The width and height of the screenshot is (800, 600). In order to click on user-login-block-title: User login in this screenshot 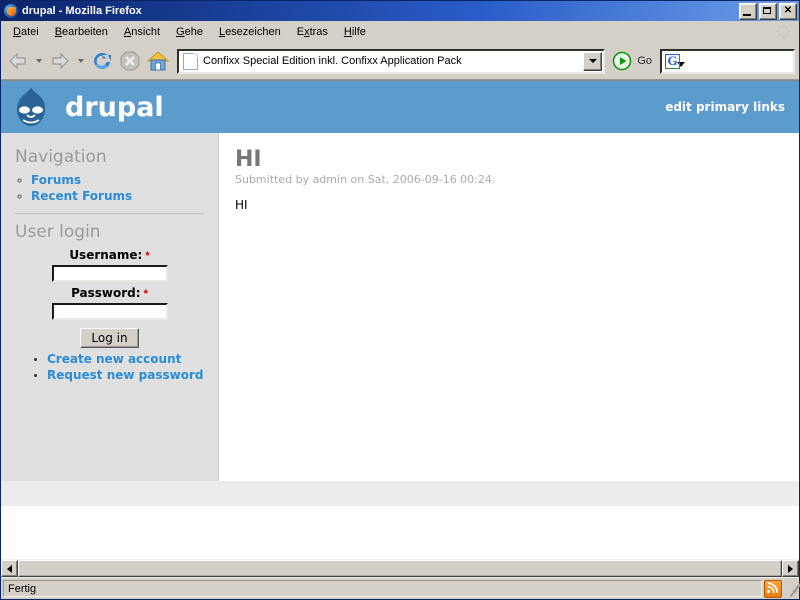, I will do `click(58, 232)`.